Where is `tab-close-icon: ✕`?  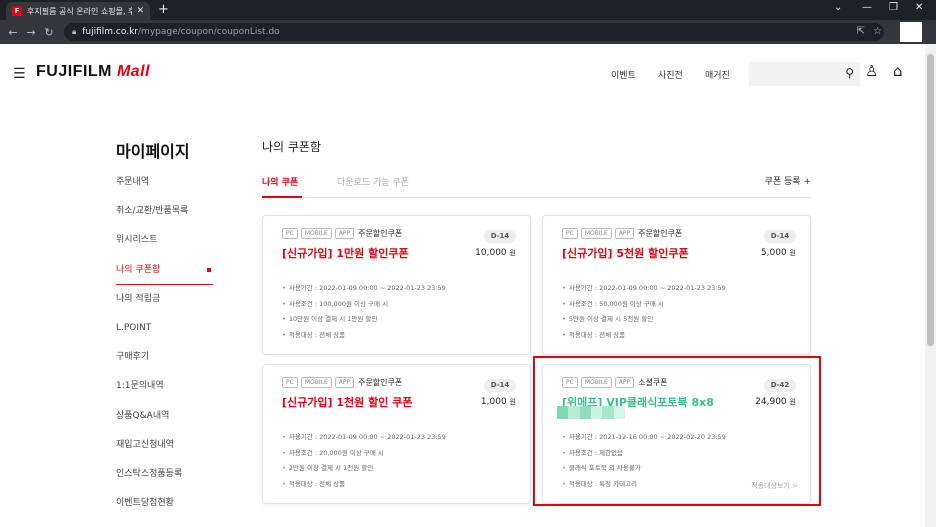
tab-close-icon: ✕ is located at coordinates (140, 11).